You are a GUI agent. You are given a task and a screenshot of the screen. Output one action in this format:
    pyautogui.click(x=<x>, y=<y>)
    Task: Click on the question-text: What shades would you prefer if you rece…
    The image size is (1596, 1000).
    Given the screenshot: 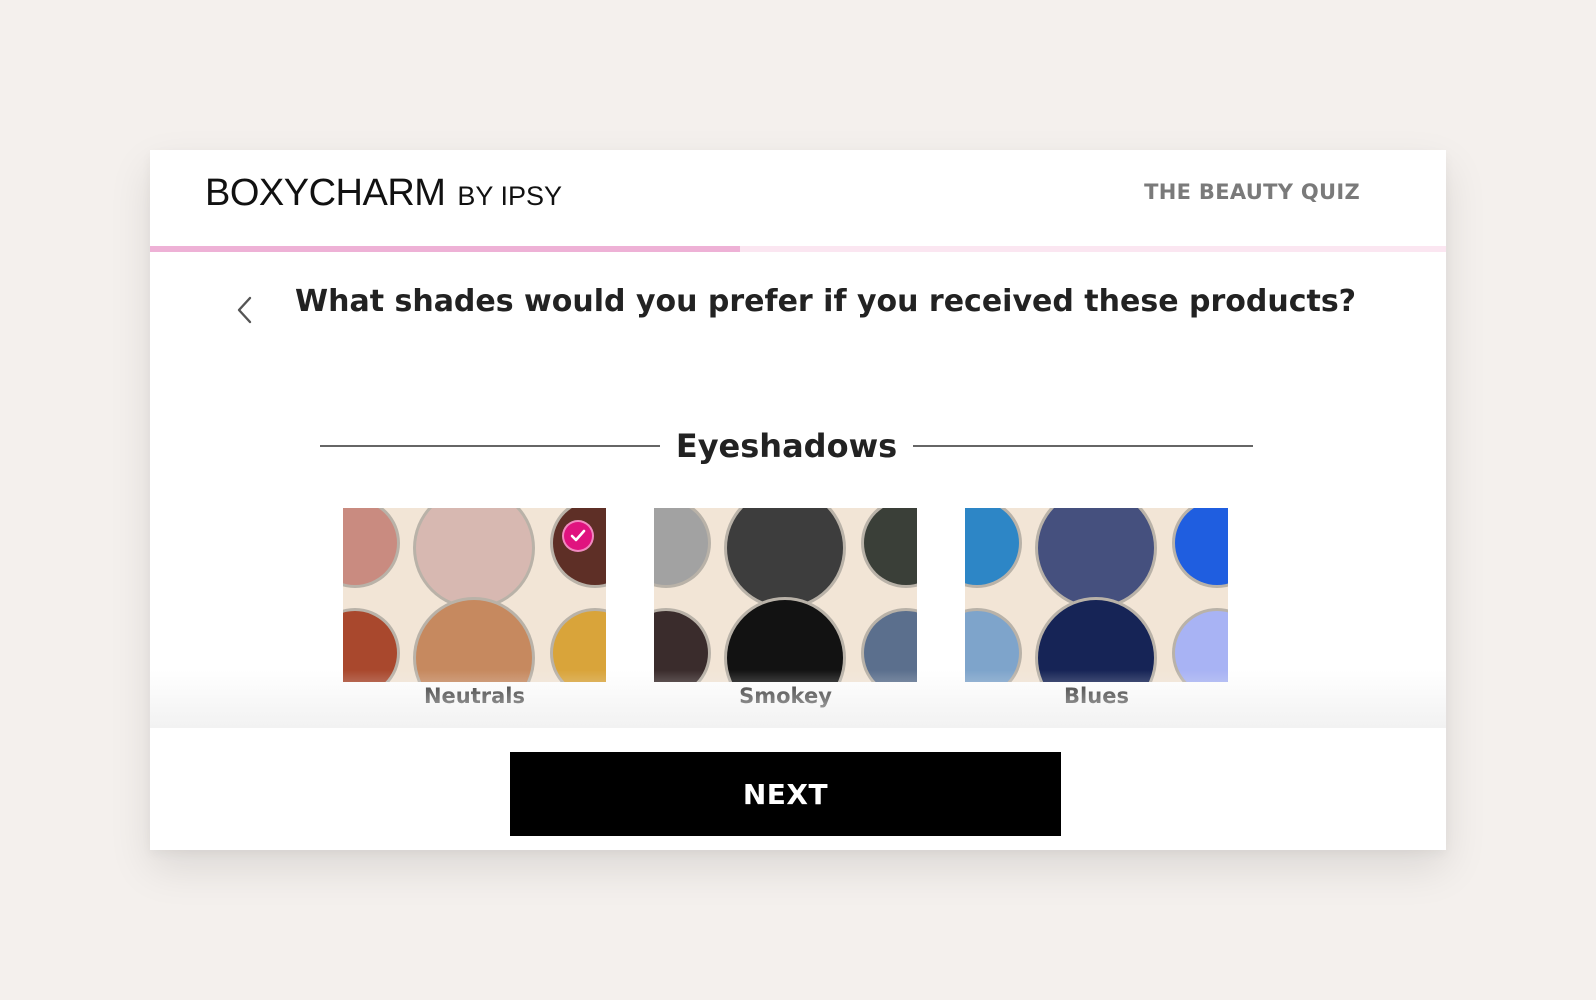 What is the action you would take?
    pyautogui.click(x=826, y=301)
    